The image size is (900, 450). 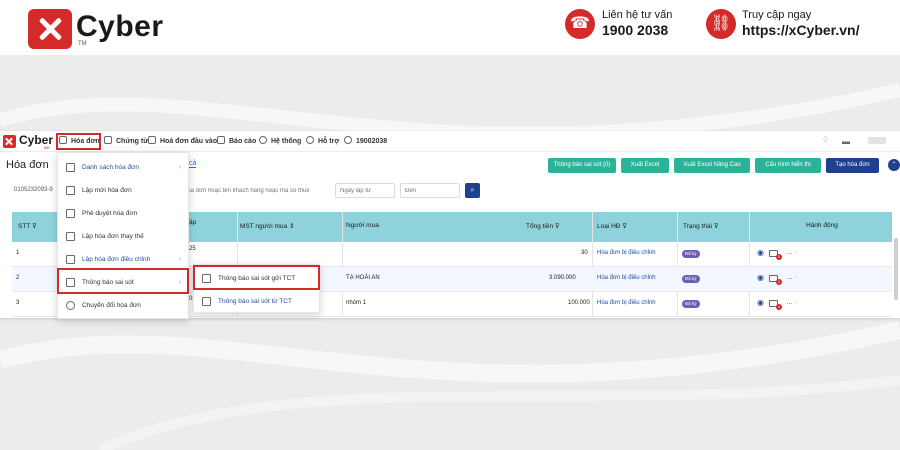 What do you see at coordinates (712, 165) in the screenshot?
I see `export-excel-advanced-button: Xuất Excel Nâng Cao` at bounding box center [712, 165].